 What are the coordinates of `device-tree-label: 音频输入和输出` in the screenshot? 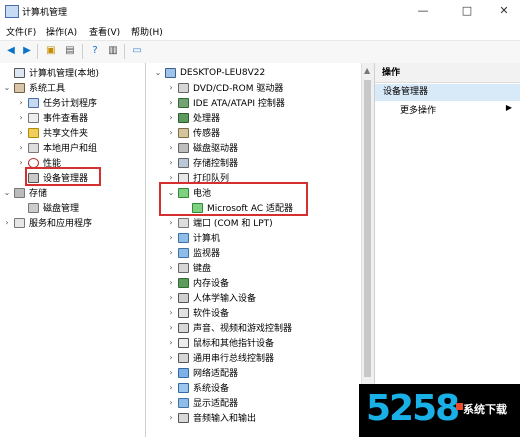 It's located at (225, 419).